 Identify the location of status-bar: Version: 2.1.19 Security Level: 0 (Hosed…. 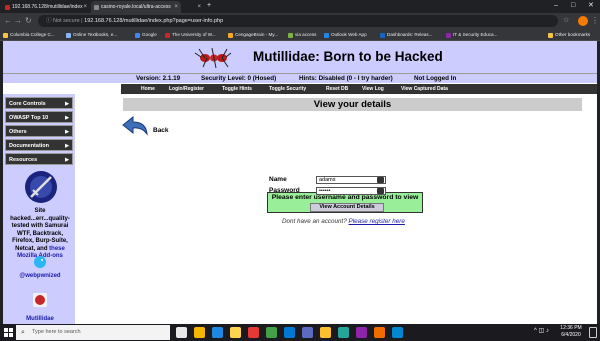
(300, 78).